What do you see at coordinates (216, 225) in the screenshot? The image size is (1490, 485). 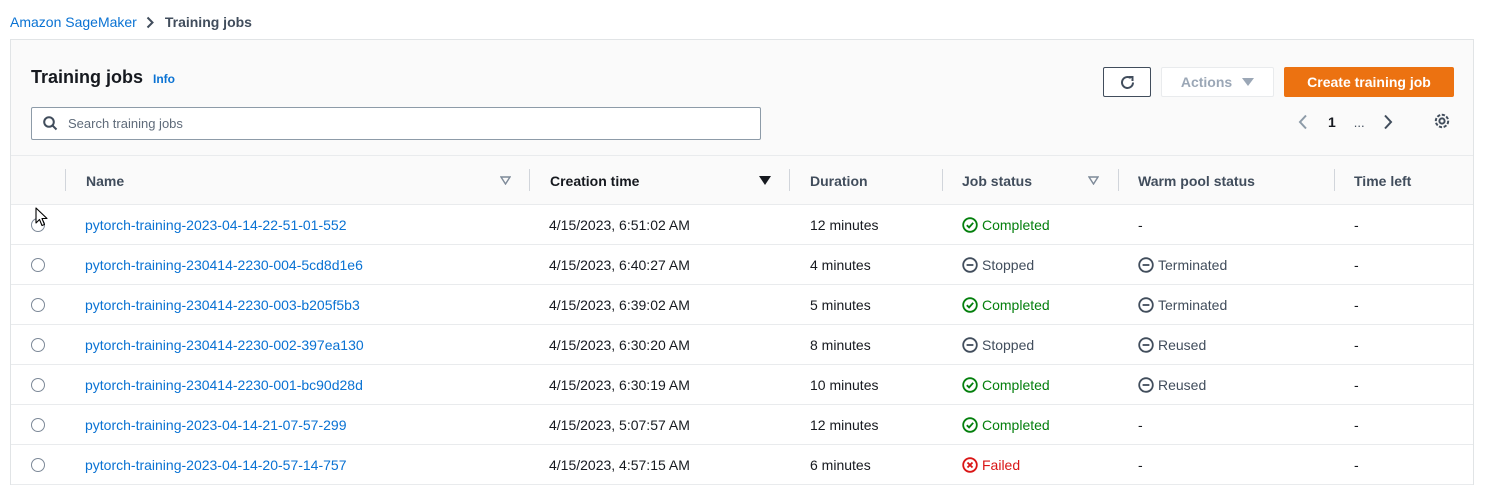 I see `training-job-name-link: pytorch-training-2023-04-14-22-51-01-552` at bounding box center [216, 225].